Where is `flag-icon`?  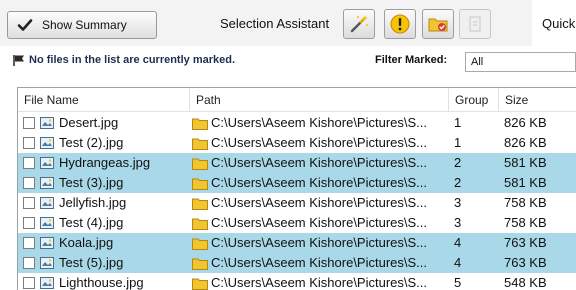
flag-icon is located at coordinates (18, 60).